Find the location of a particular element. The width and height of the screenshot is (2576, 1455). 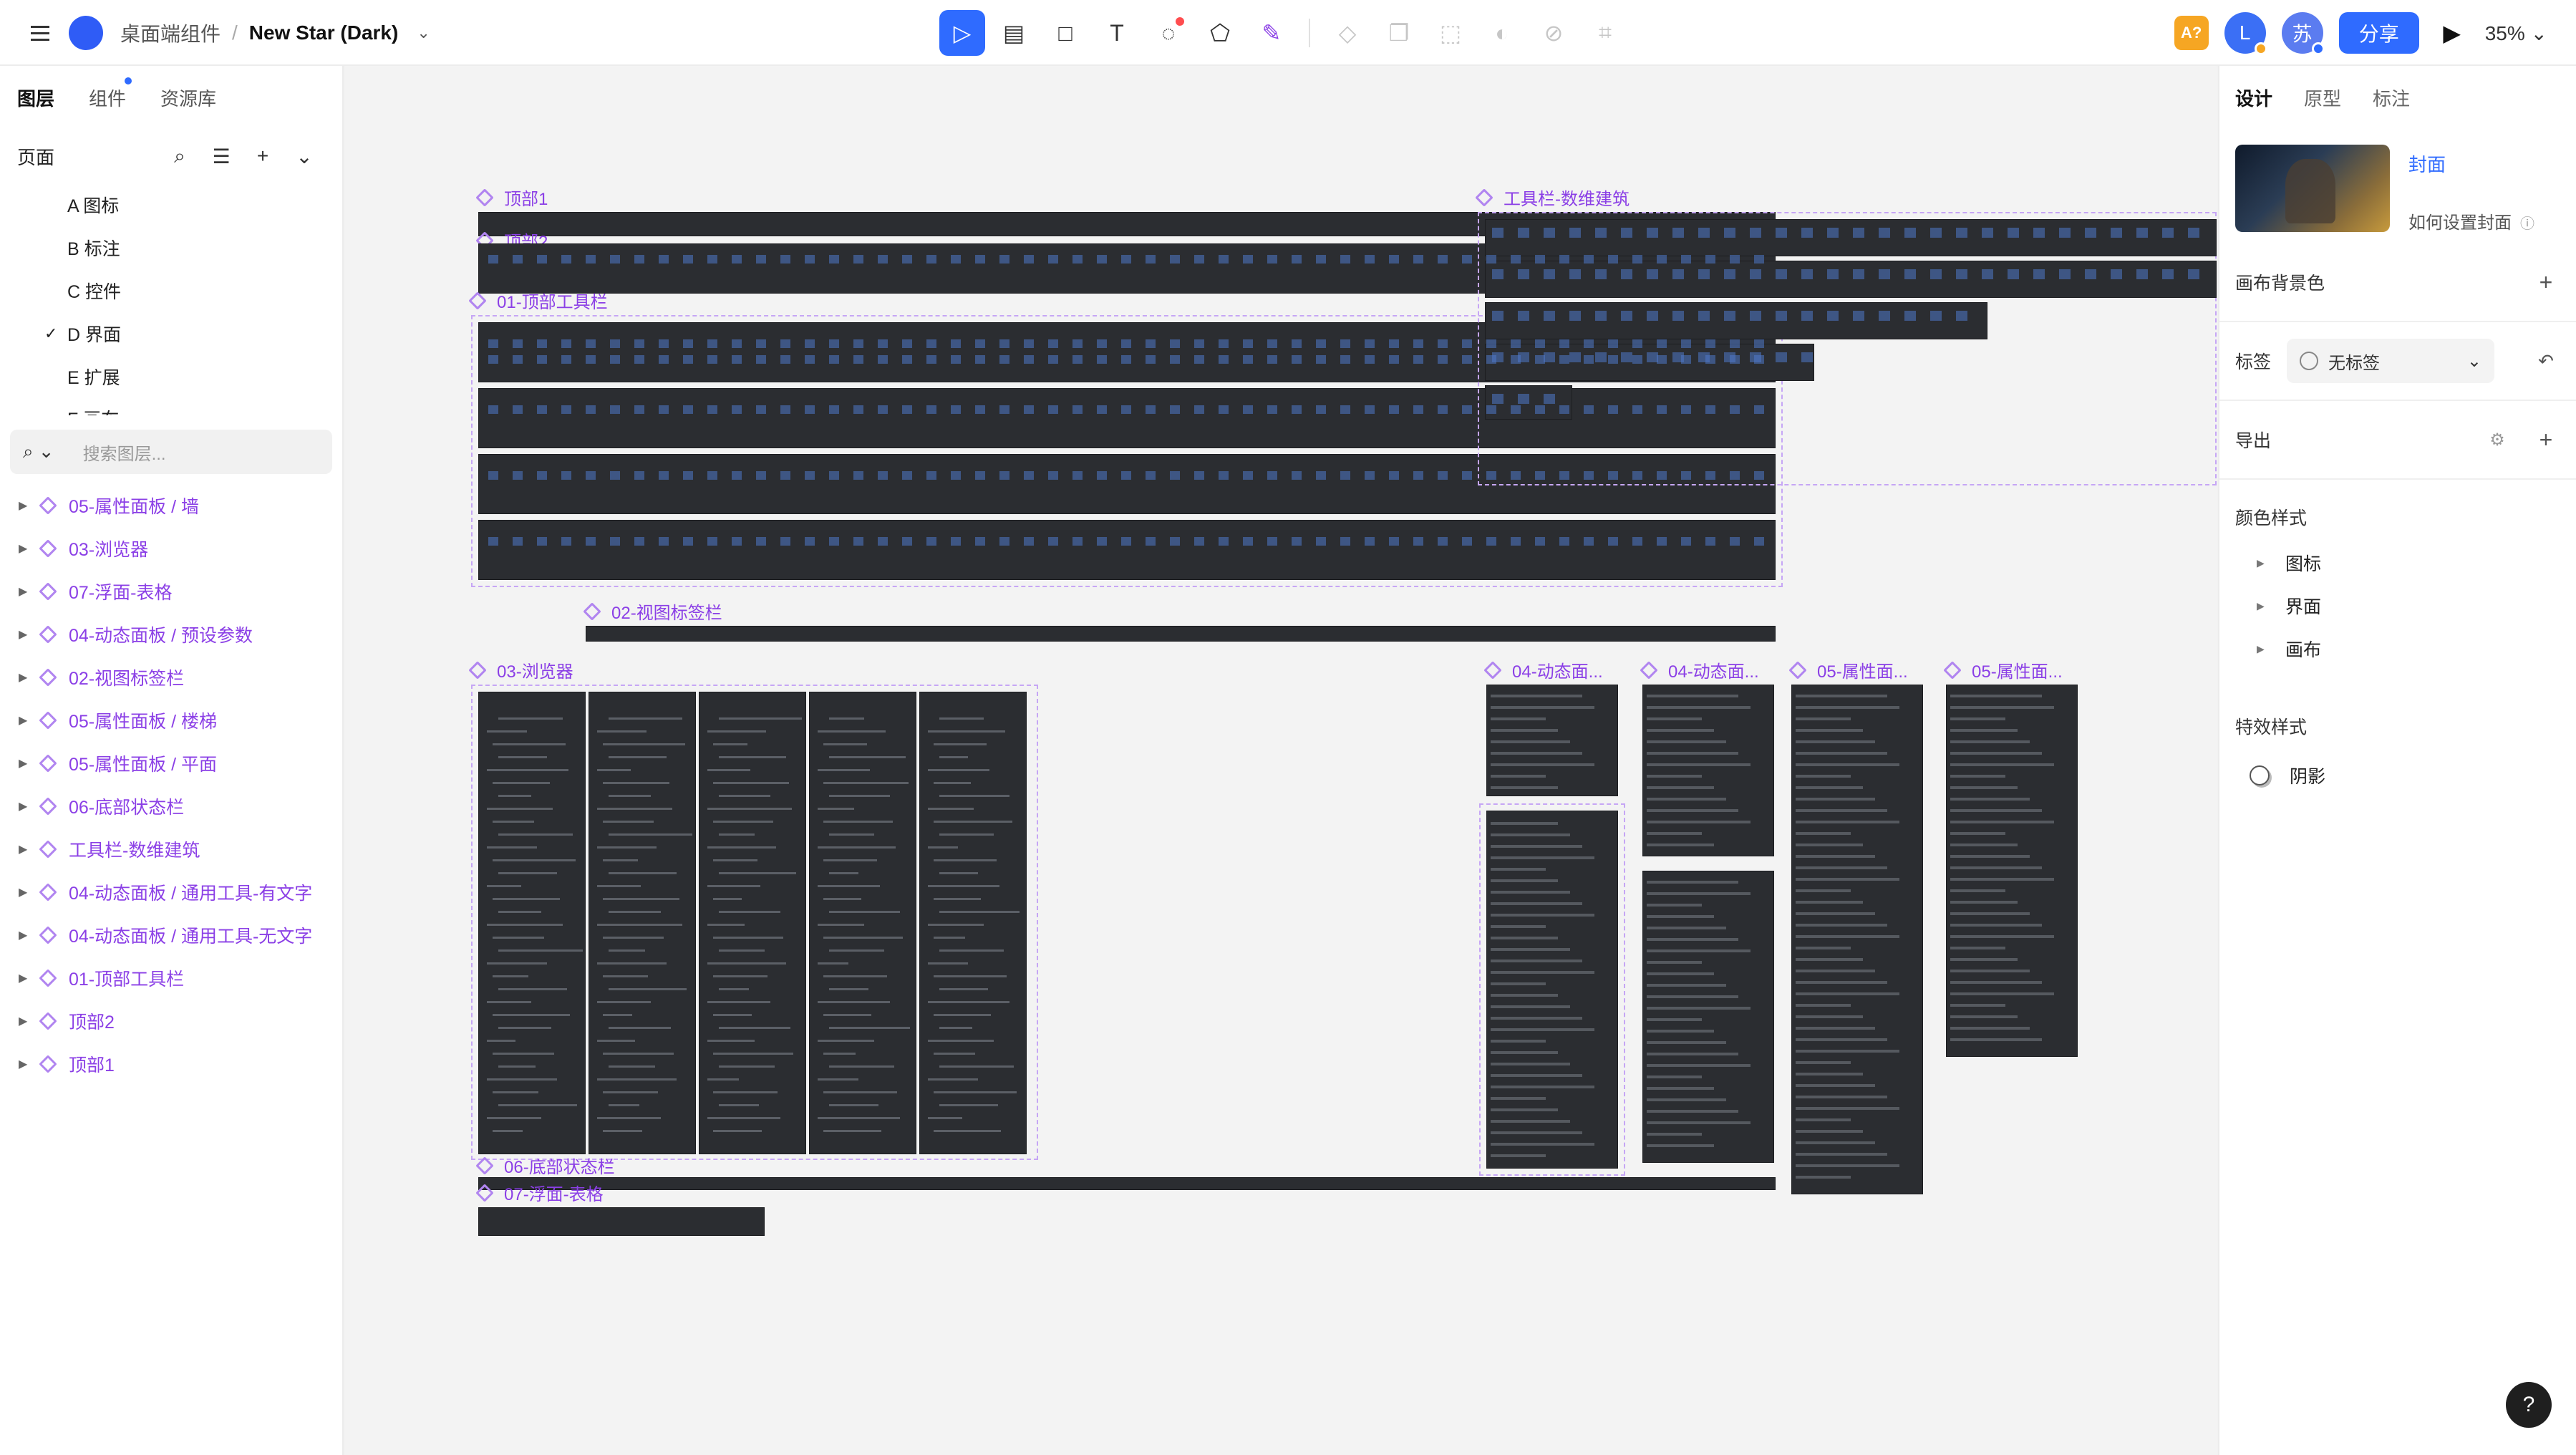

frame-label-top1: 顶部1 is located at coordinates (512, 197).